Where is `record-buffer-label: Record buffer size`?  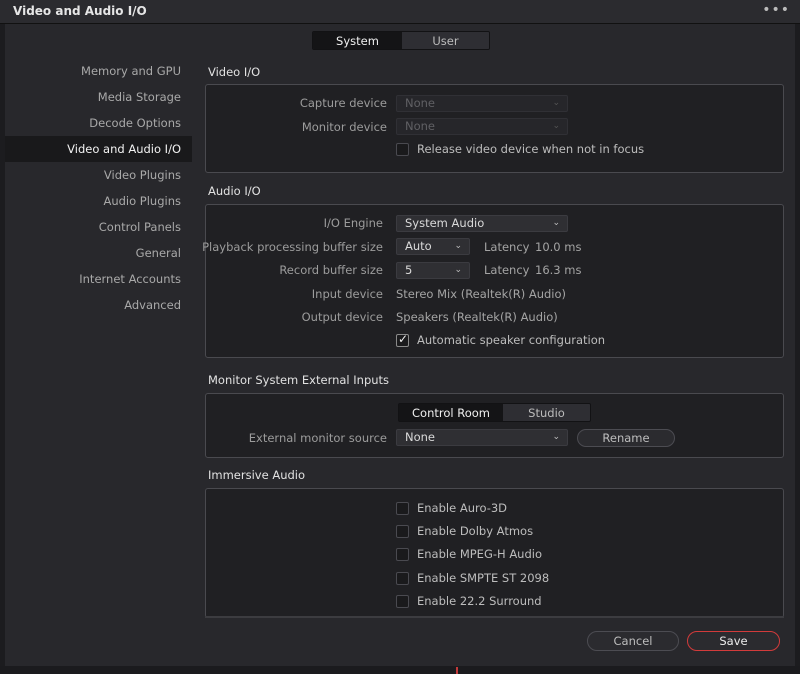 record-buffer-label: Record buffer size is located at coordinates (331, 270).